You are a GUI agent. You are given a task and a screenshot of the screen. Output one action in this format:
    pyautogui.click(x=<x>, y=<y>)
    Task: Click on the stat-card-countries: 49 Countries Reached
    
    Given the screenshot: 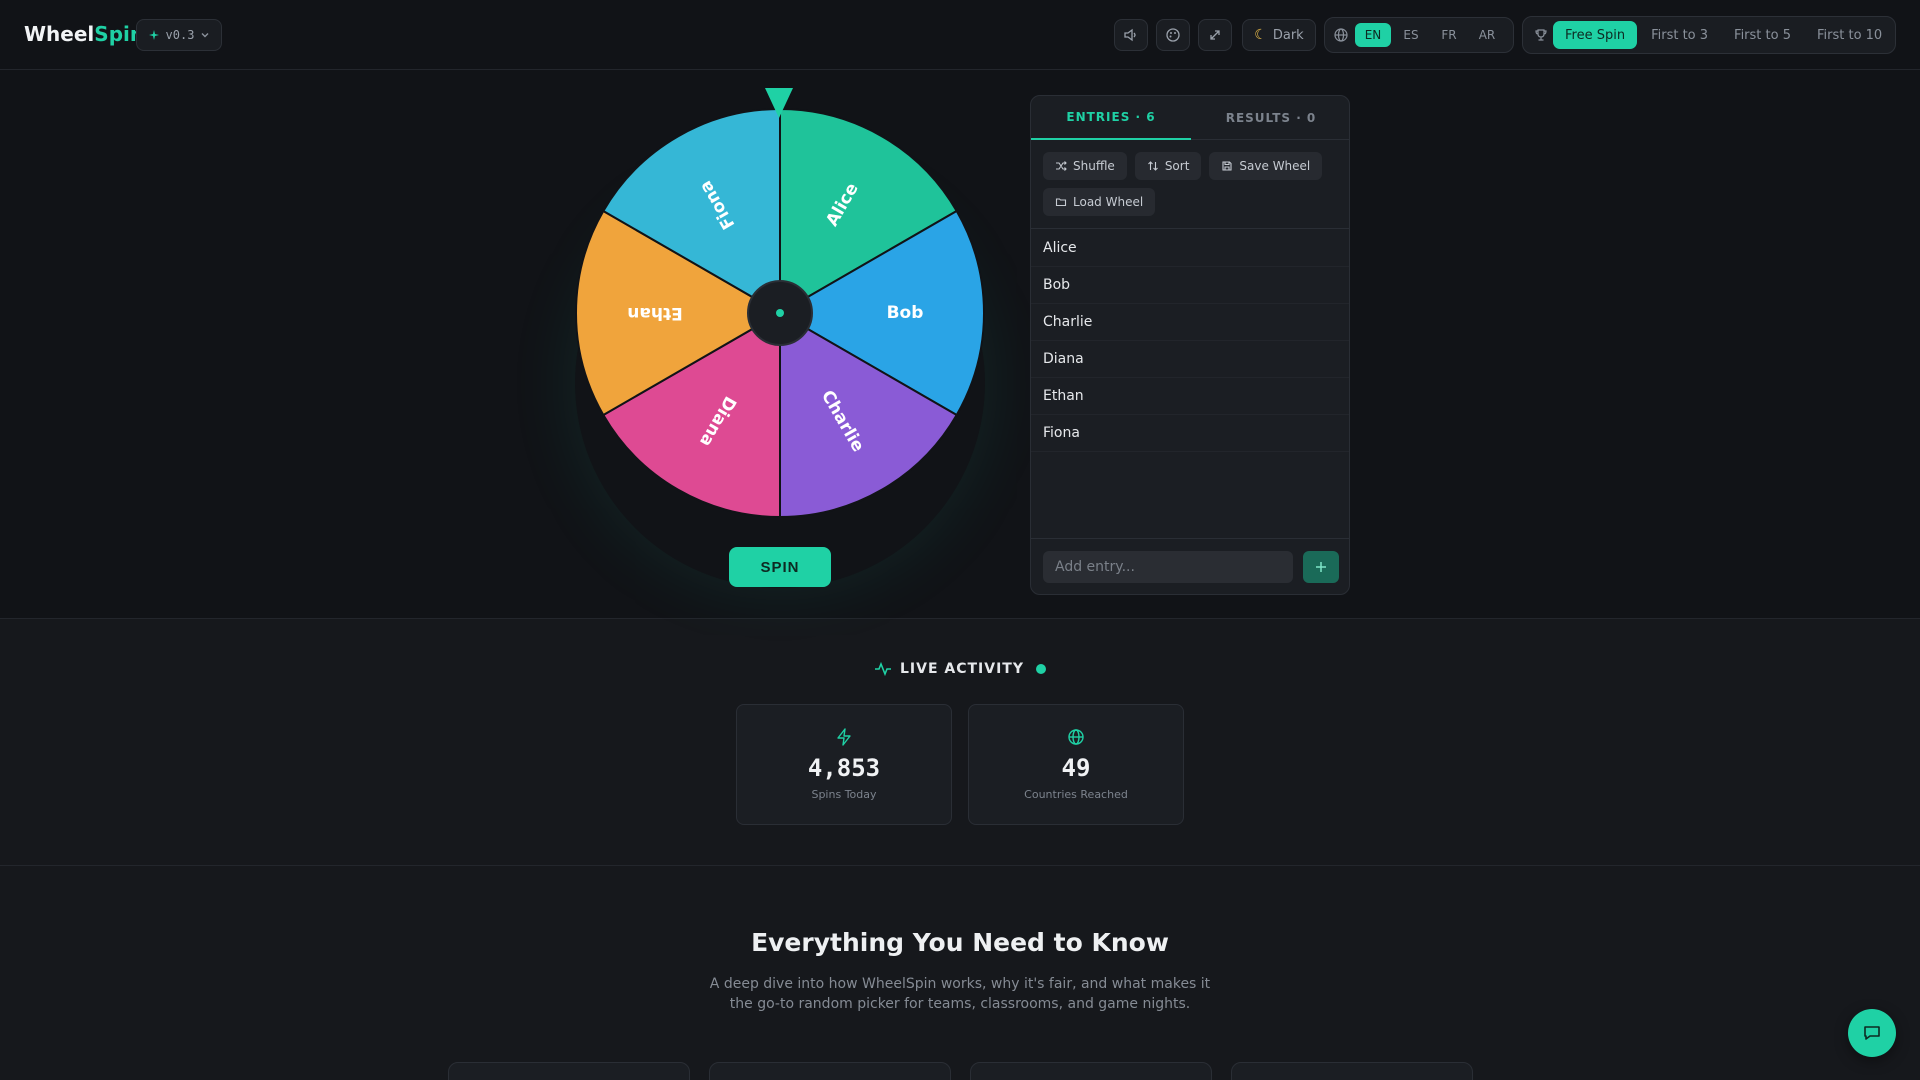 What is the action you would take?
    pyautogui.click(x=1076, y=764)
    